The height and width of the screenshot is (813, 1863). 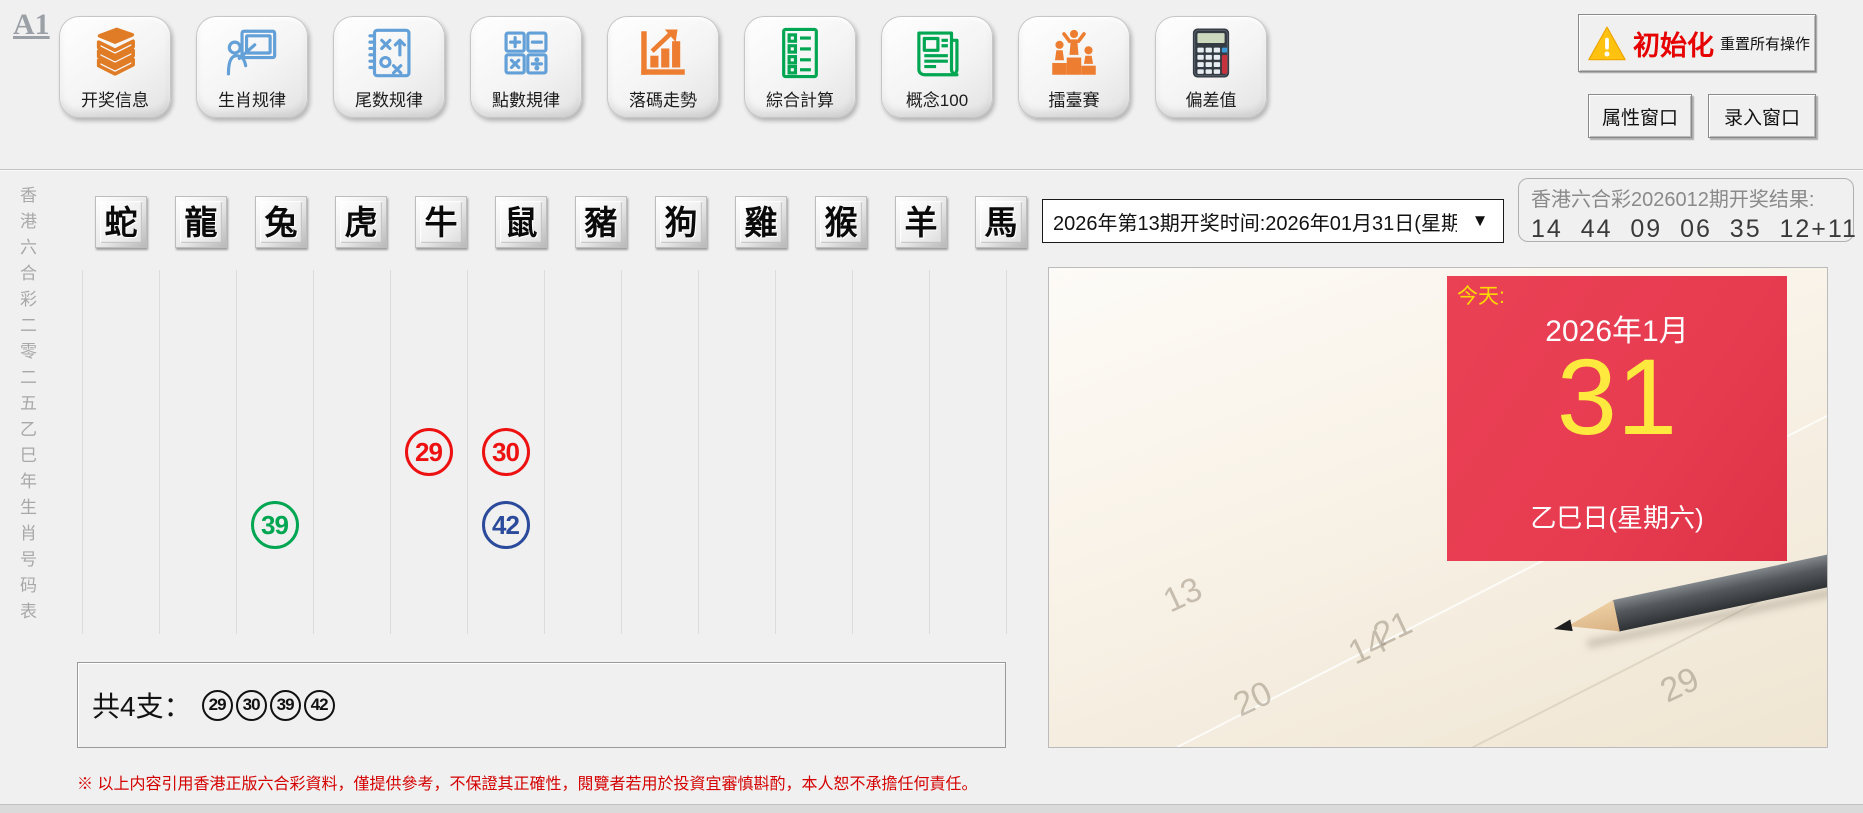 What do you see at coordinates (1182, 595) in the screenshot?
I see `photo-faint-number: 13` at bounding box center [1182, 595].